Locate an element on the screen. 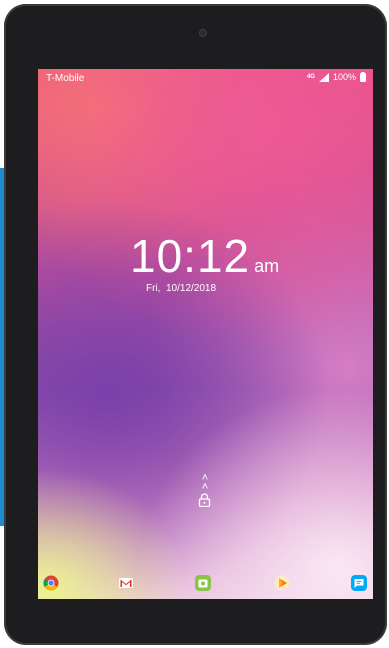 The image size is (389, 648). network-badge-icon: 4G is located at coordinates (310, 77).